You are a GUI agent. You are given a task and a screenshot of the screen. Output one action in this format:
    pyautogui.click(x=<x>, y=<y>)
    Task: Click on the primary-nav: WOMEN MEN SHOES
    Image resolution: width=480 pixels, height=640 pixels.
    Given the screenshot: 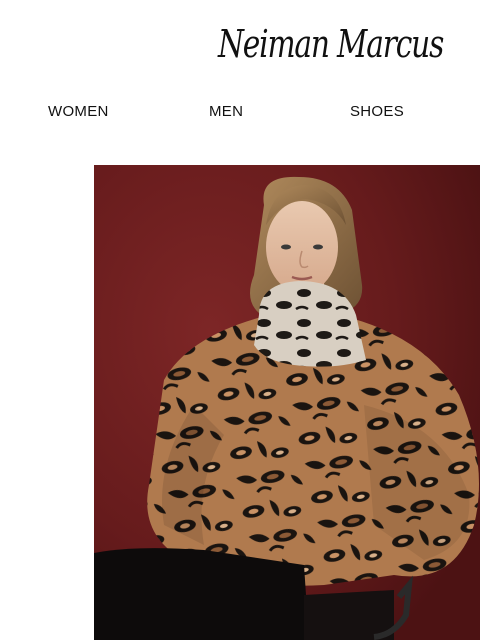 What is the action you would take?
    pyautogui.click(x=240, y=113)
    